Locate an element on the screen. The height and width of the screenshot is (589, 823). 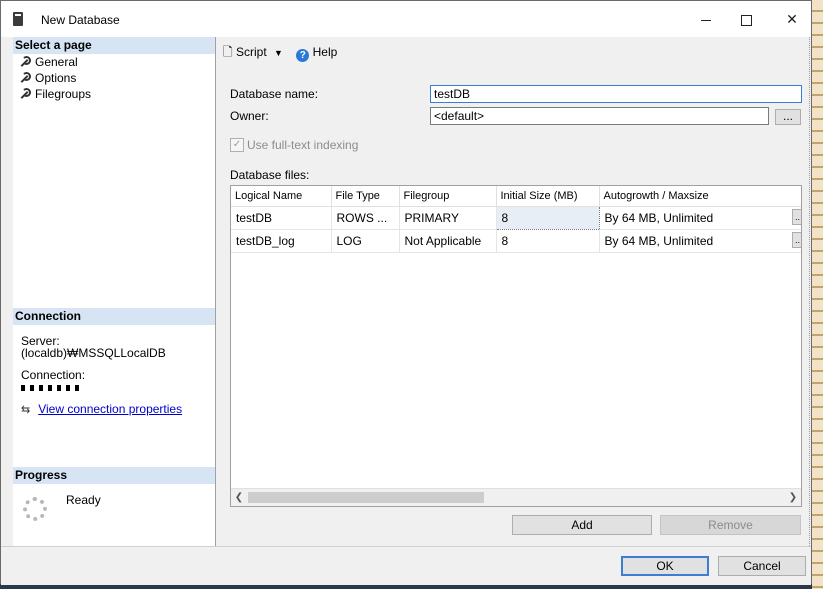
column-header-autogrowth: Autogrowth / Maxsize is located at coordinates (700, 196).